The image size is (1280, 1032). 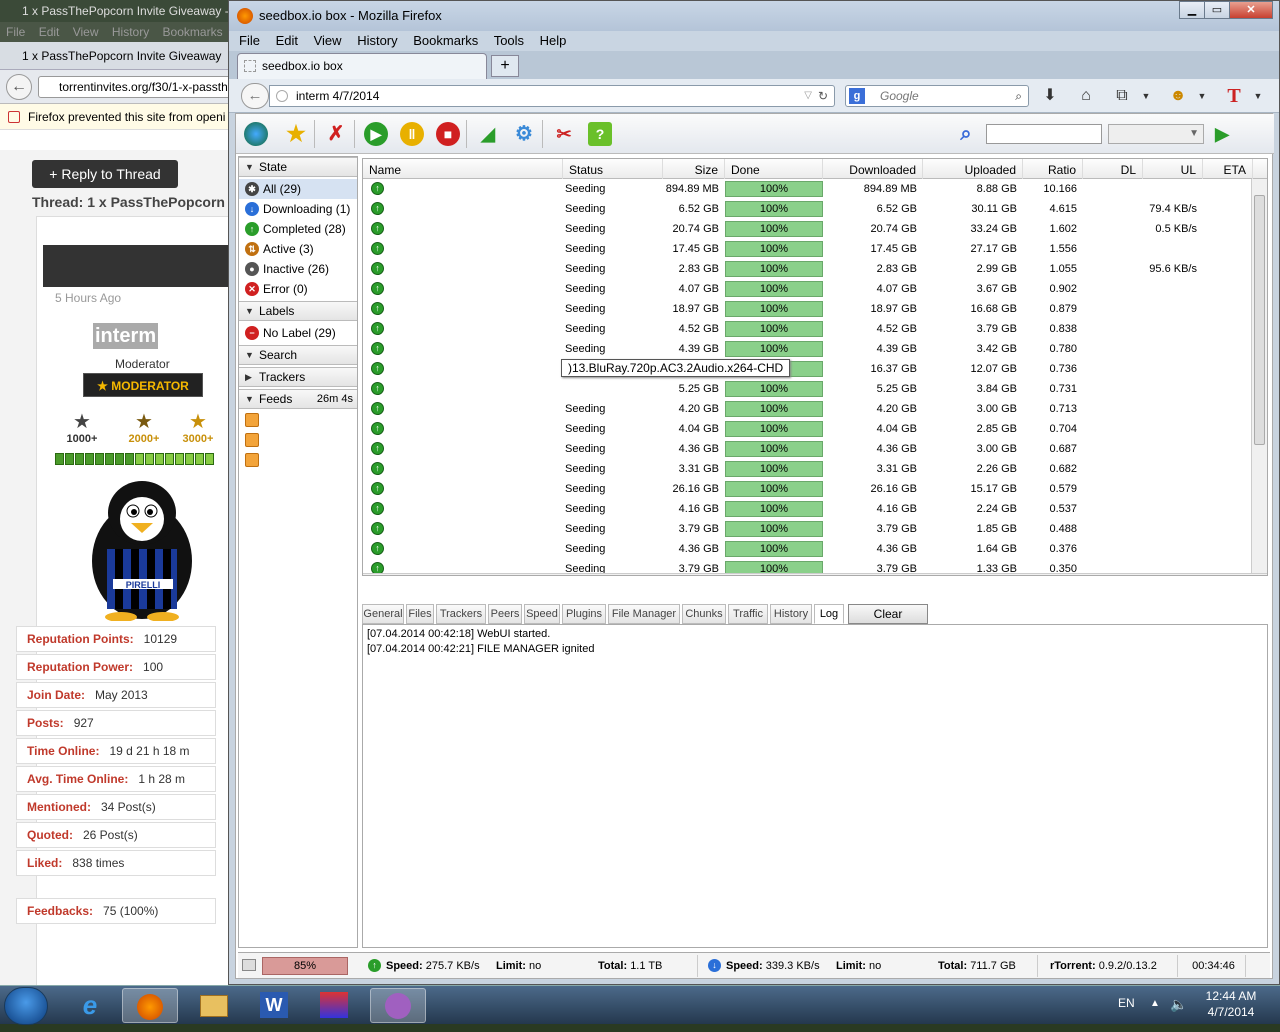 What do you see at coordinates (86, 32) in the screenshot?
I see `back-menu-view: View` at bounding box center [86, 32].